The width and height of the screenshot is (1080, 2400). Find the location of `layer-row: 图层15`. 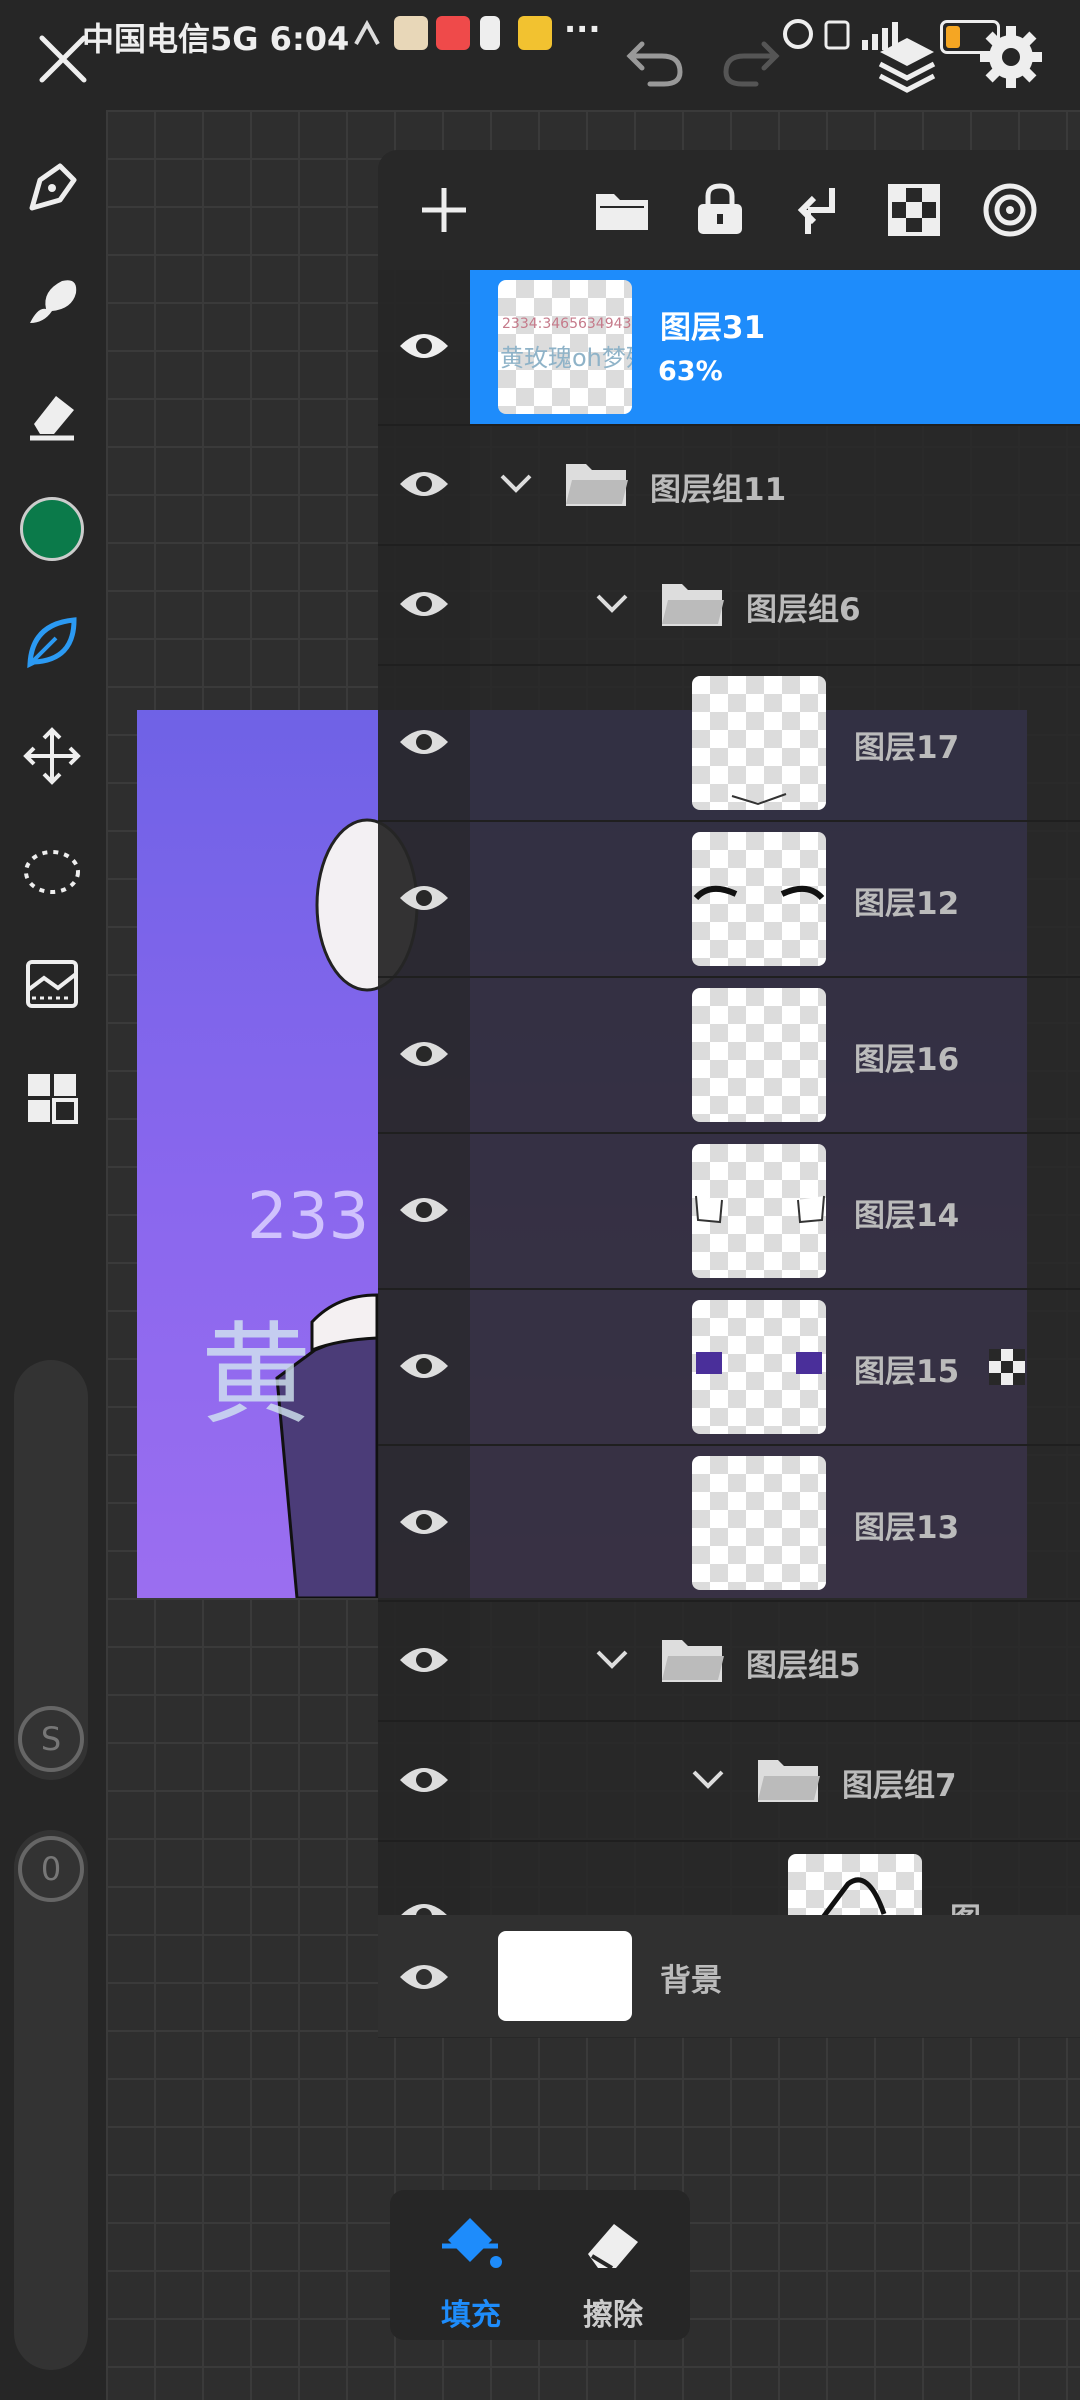

layer-row: 图层15 is located at coordinates (729, 1367).